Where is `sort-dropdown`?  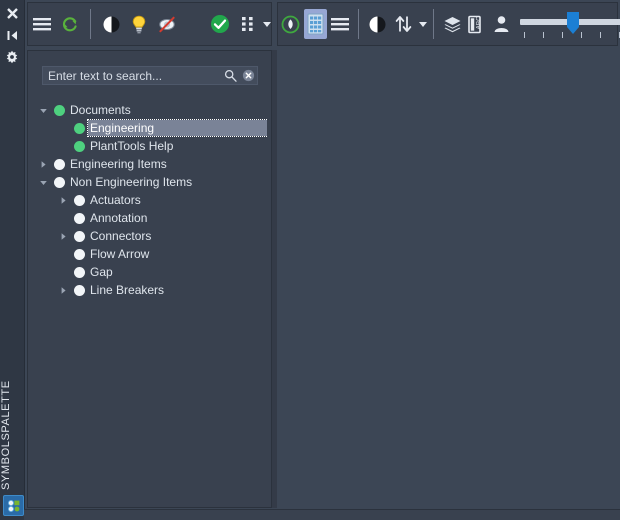 sort-dropdown is located at coordinates (408, 24).